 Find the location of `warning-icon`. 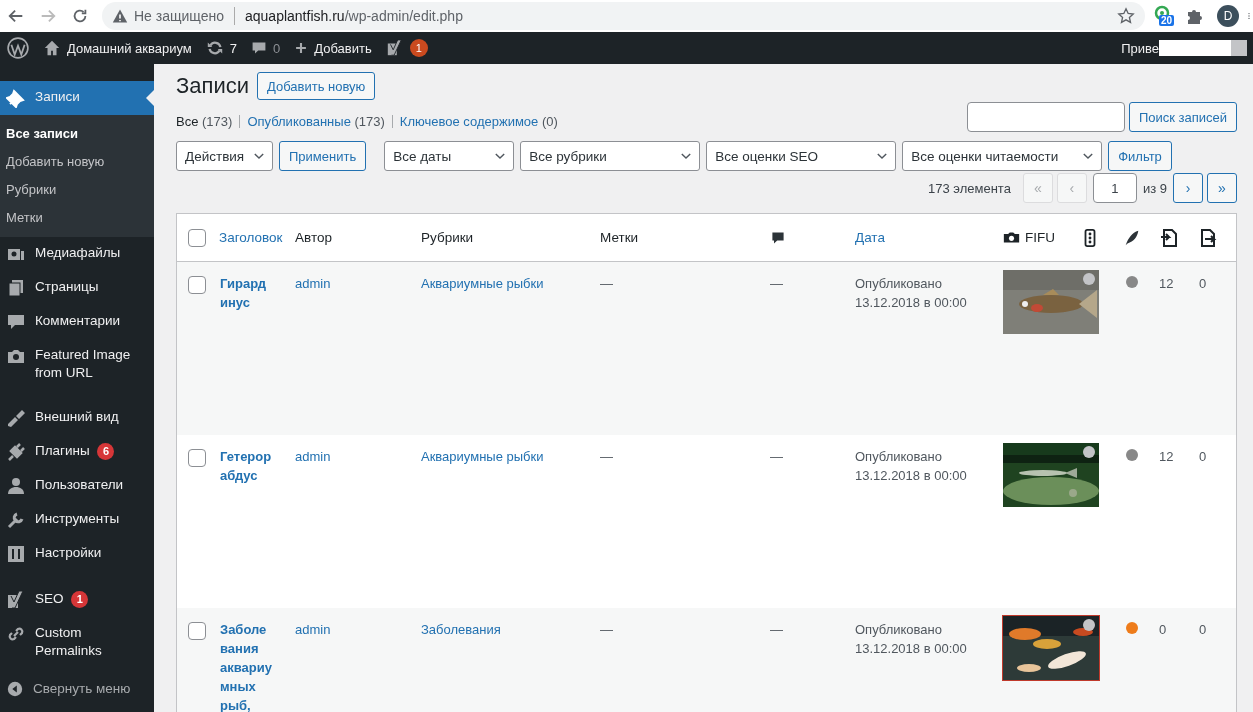

warning-icon is located at coordinates (120, 16).